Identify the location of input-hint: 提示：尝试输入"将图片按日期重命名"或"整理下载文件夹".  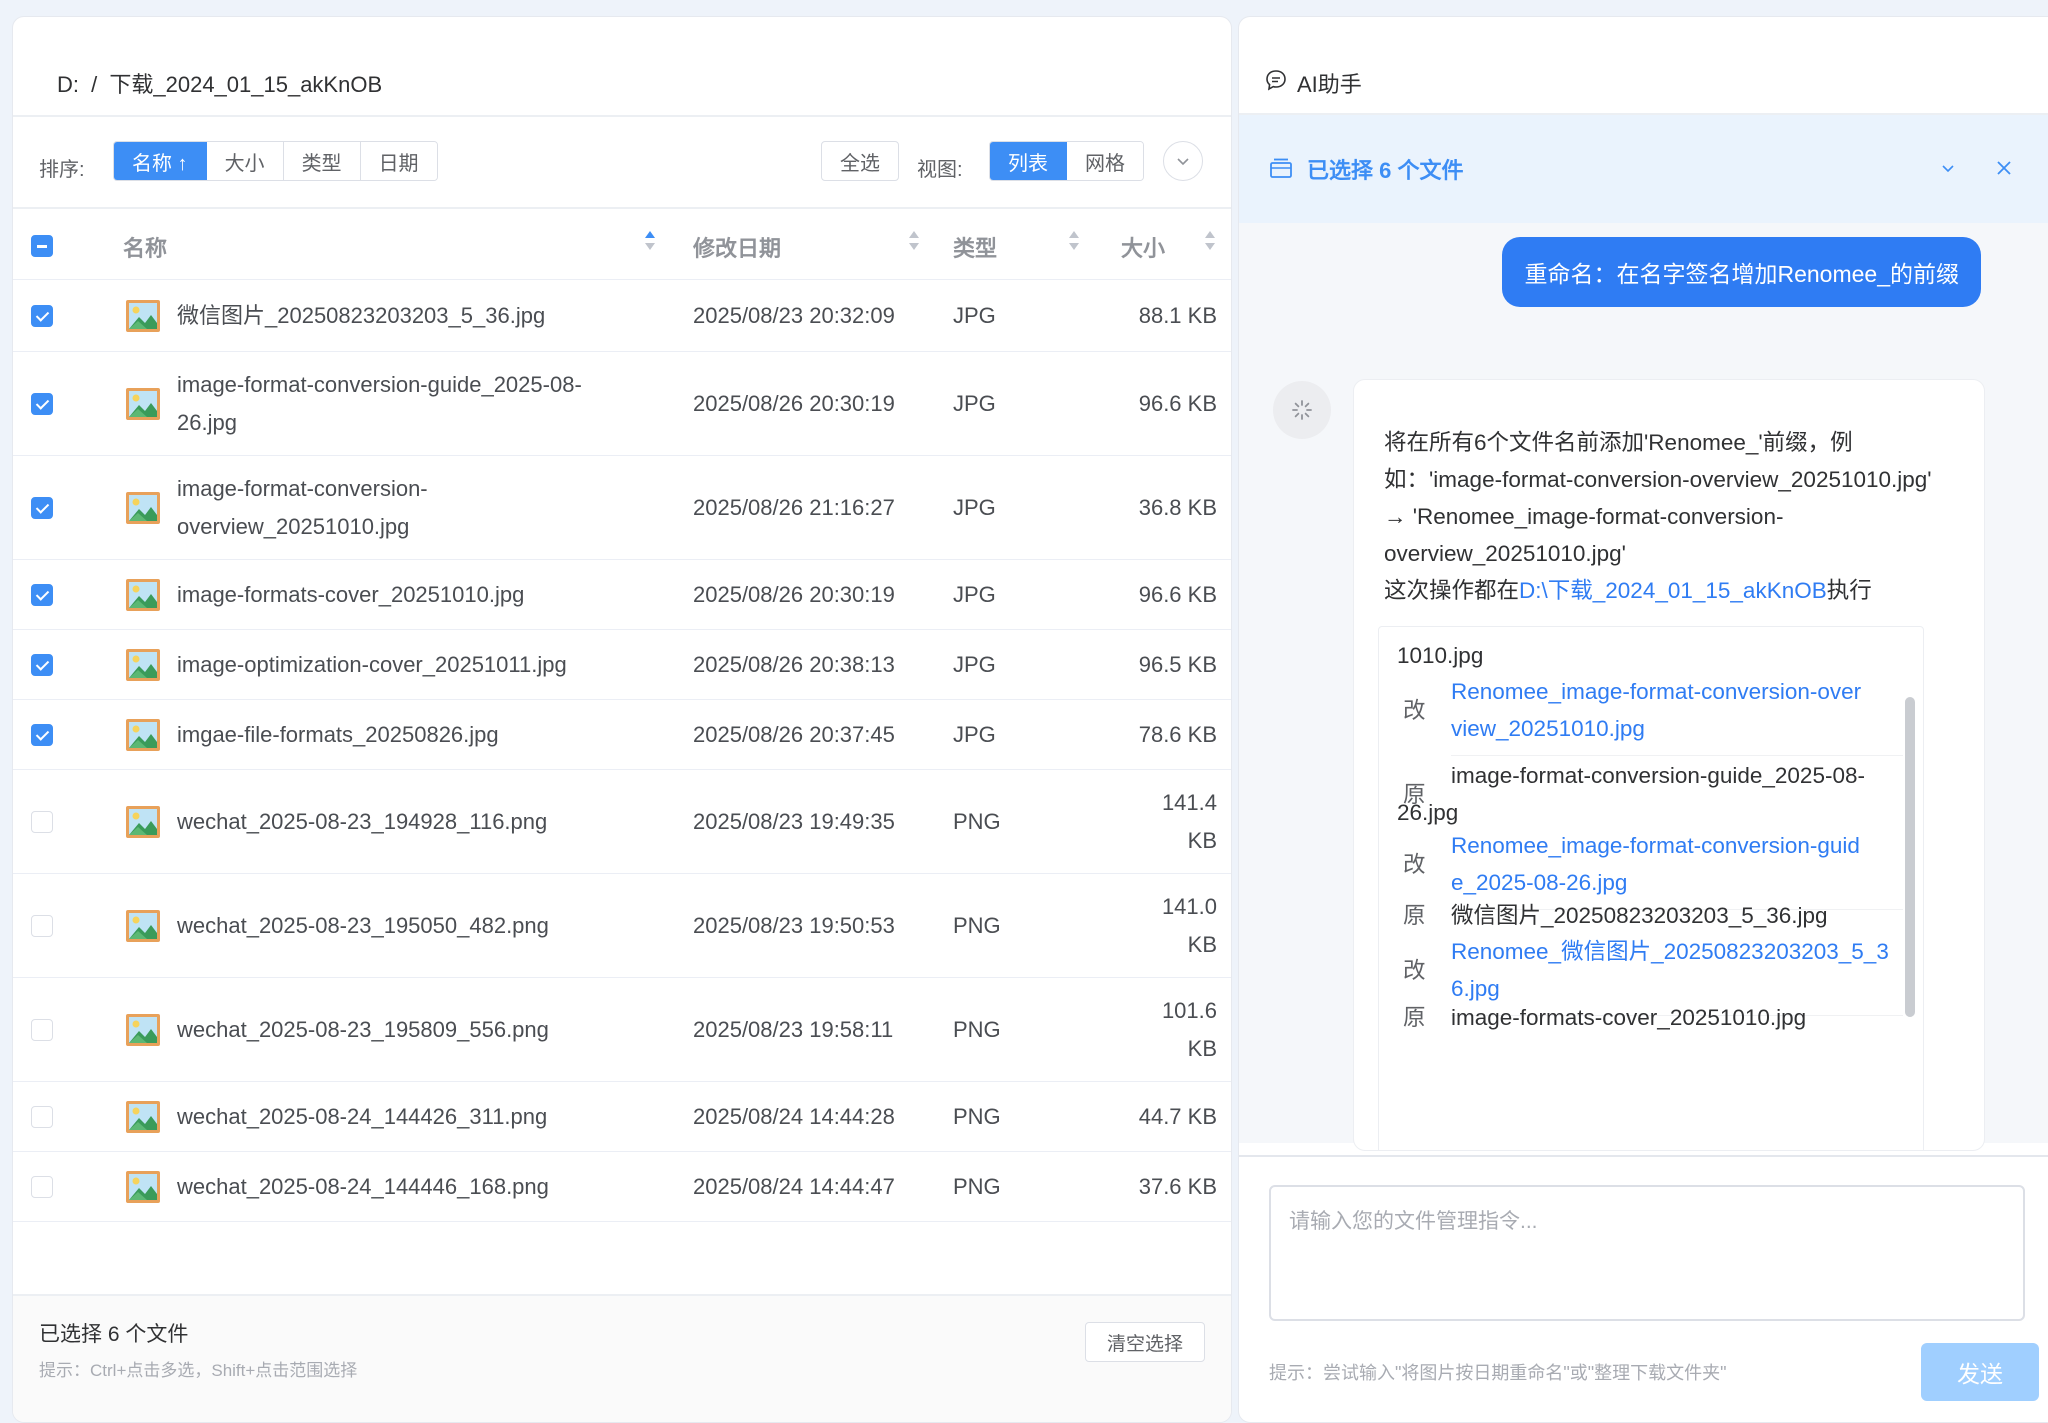
(1498, 1373).